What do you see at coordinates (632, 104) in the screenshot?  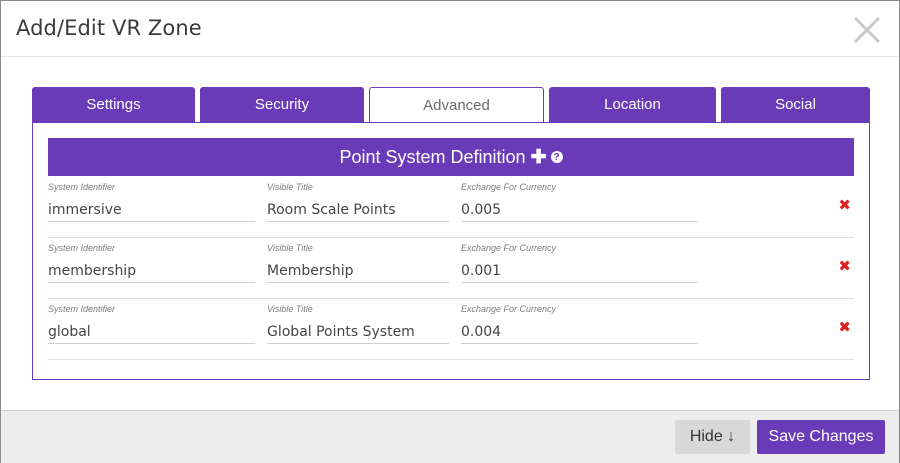 I see `tab-location: Location` at bounding box center [632, 104].